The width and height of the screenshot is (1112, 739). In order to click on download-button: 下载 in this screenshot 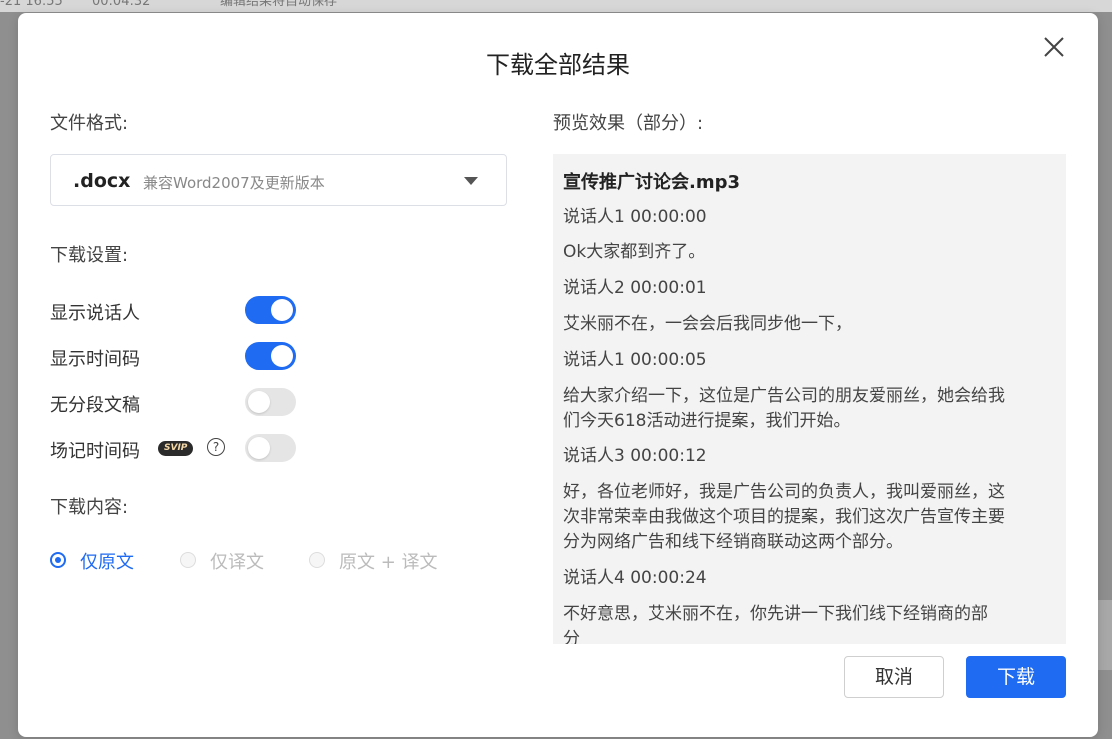, I will do `click(1016, 677)`.